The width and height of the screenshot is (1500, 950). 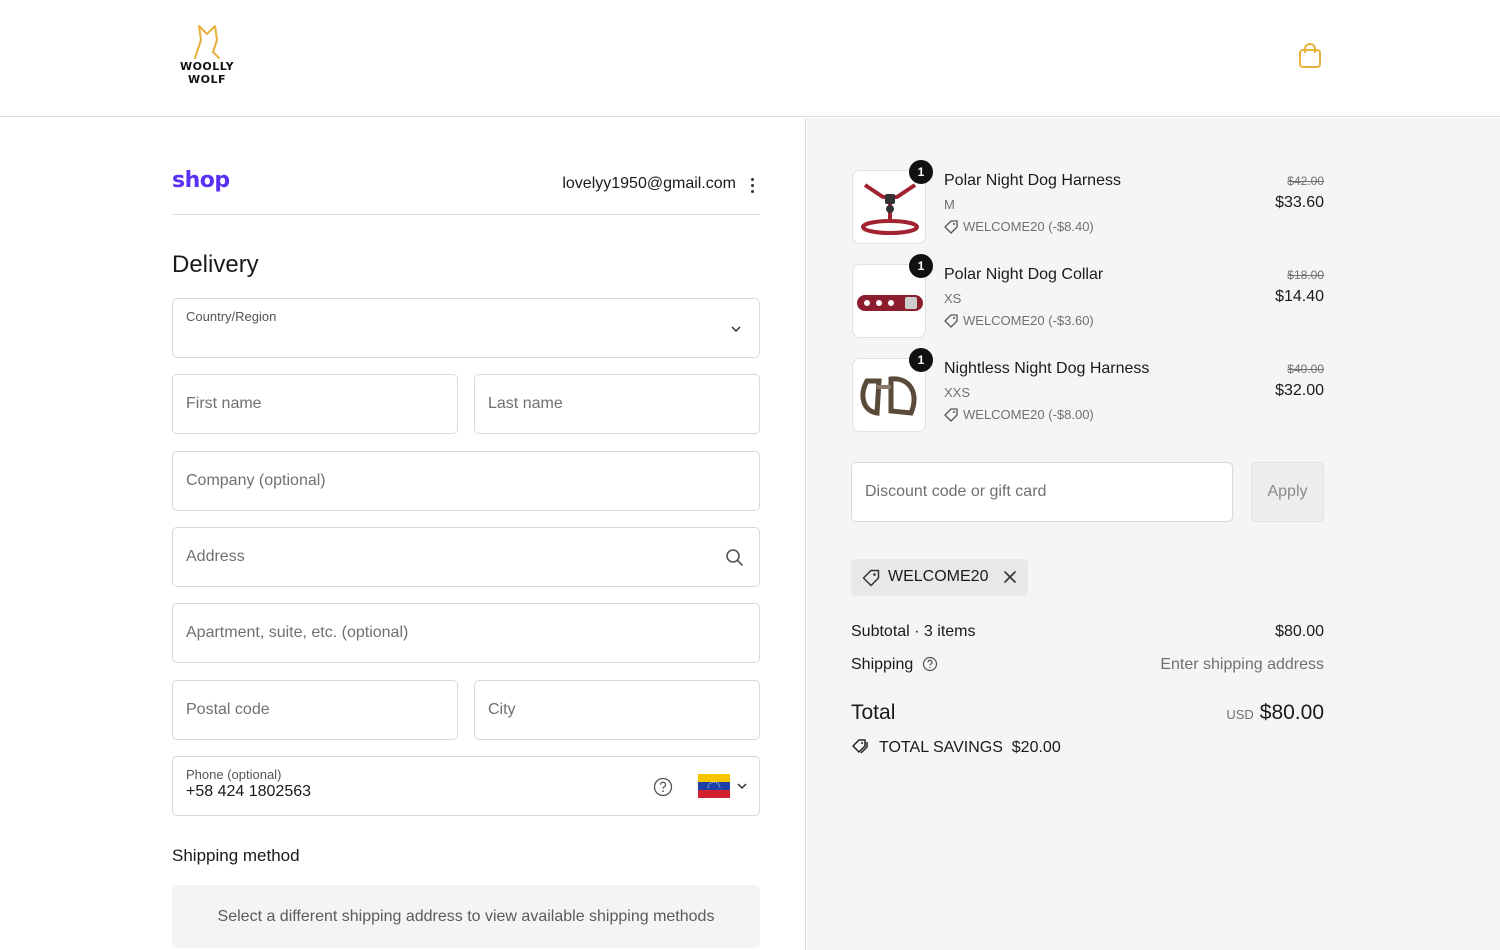 What do you see at coordinates (1024, 274) in the screenshot?
I see `item-name: Polar Night Dog Collar` at bounding box center [1024, 274].